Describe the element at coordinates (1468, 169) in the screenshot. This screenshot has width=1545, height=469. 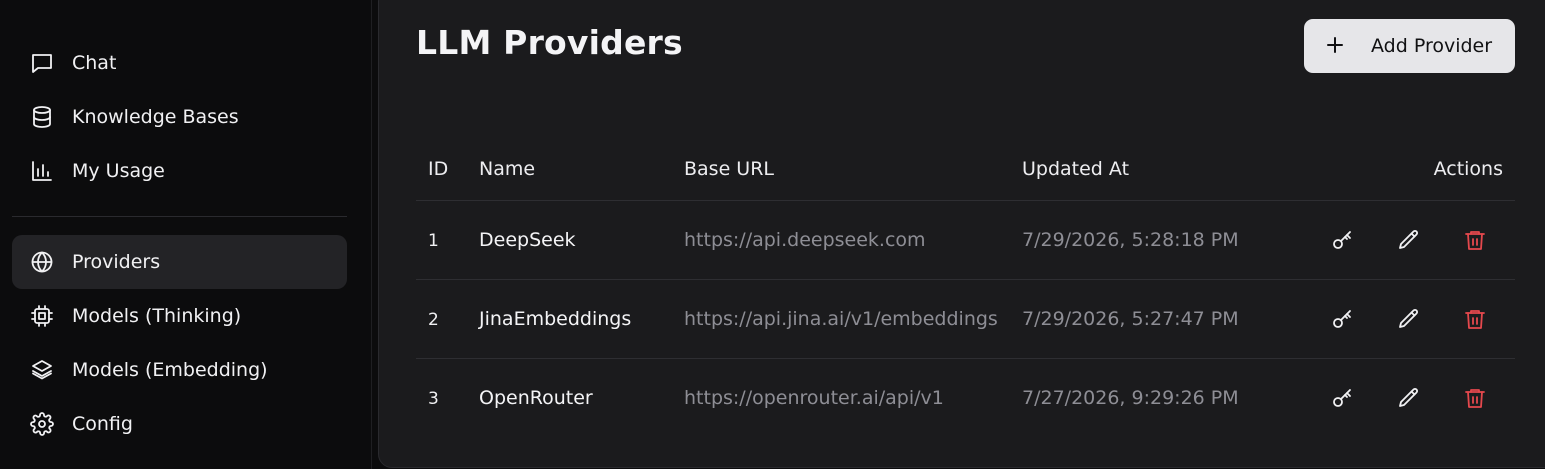
I see `column-header-actions: Actions` at that location.